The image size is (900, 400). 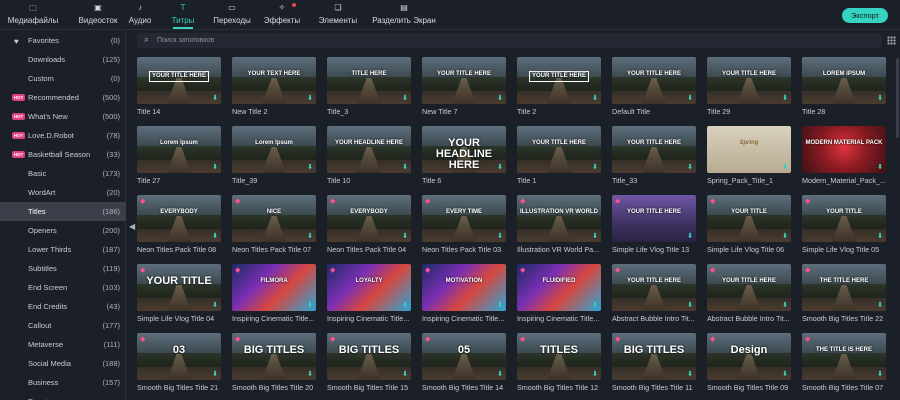 What do you see at coordinates (371, 226) in the screenshot?
I see `title-card: EVERYBODY ◆ ⬇ Neon Titles Pack Title 04` at bounding box center [371, 226].